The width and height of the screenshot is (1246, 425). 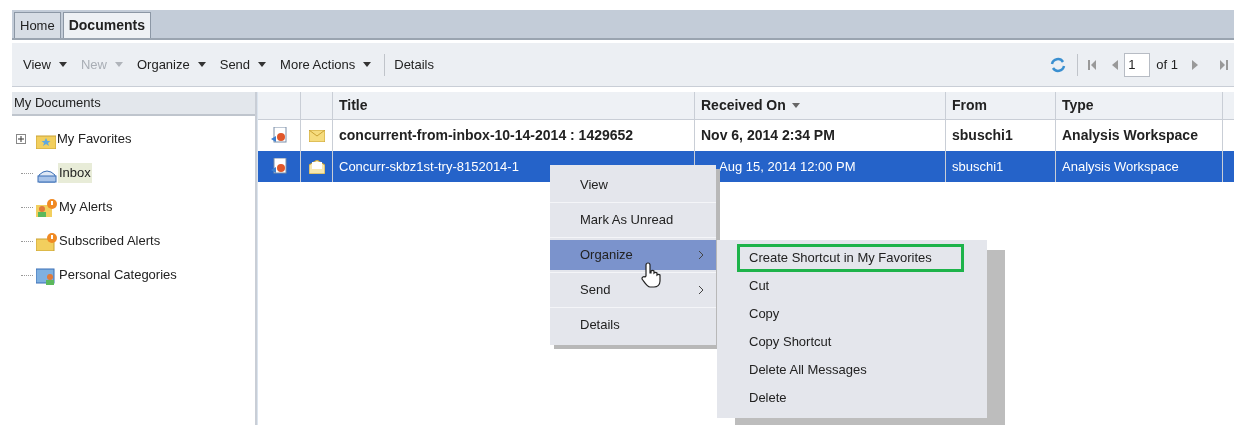 What do you see at coordinates (94, 139) in the screenshot?
I see `tree-item: My Favorites` at bounding box center [94, 139].